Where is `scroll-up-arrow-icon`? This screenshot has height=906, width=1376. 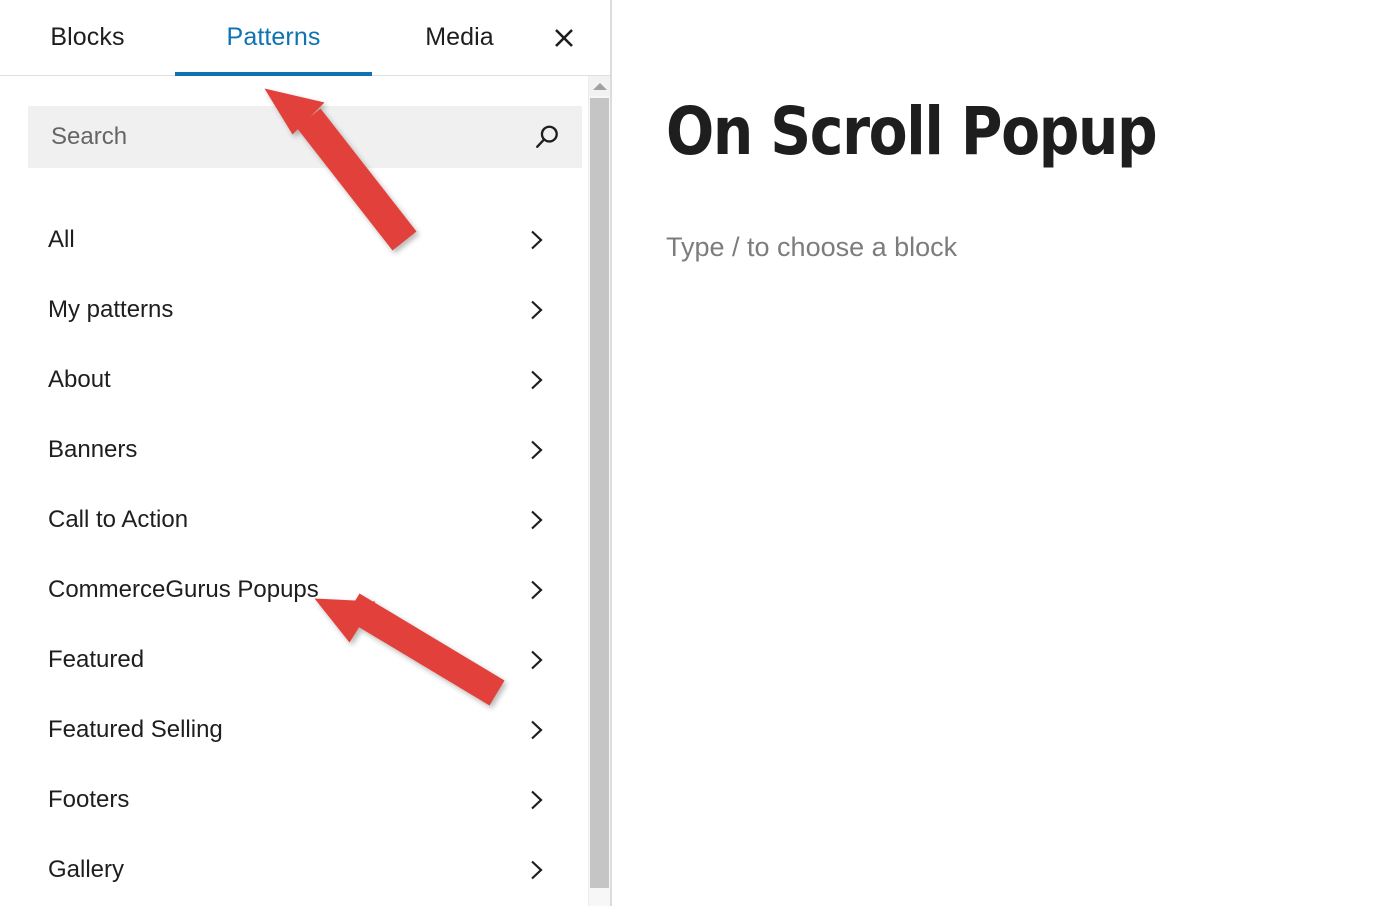 scroll-up-arrow-icon is located at coordinates (599, 86).